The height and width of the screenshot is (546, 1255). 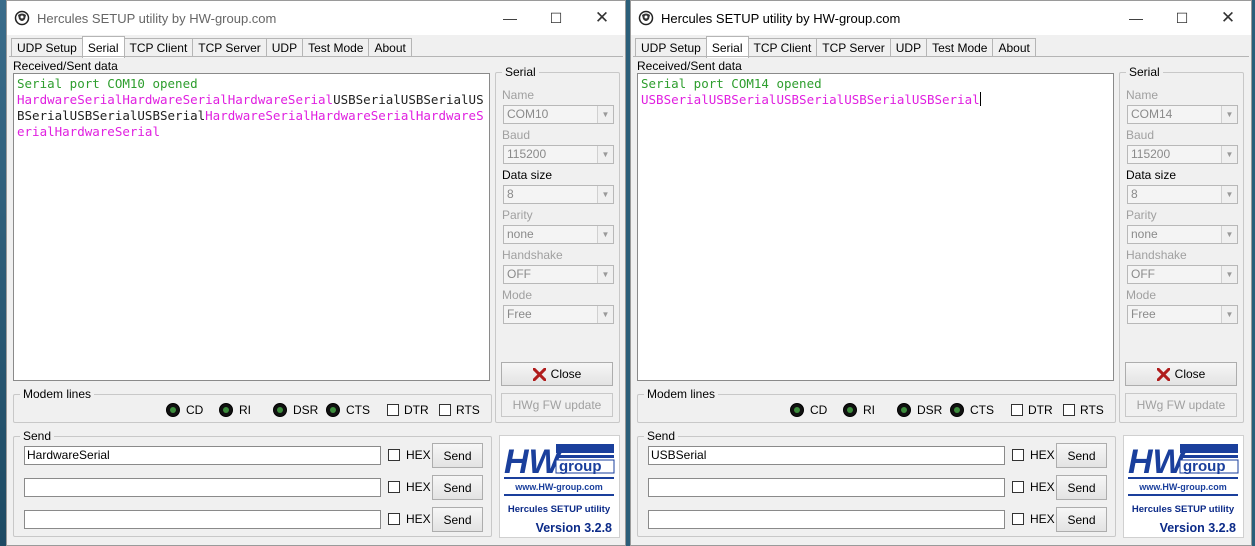 I want to click on send-legend: Send, so click(x=37, y=436).